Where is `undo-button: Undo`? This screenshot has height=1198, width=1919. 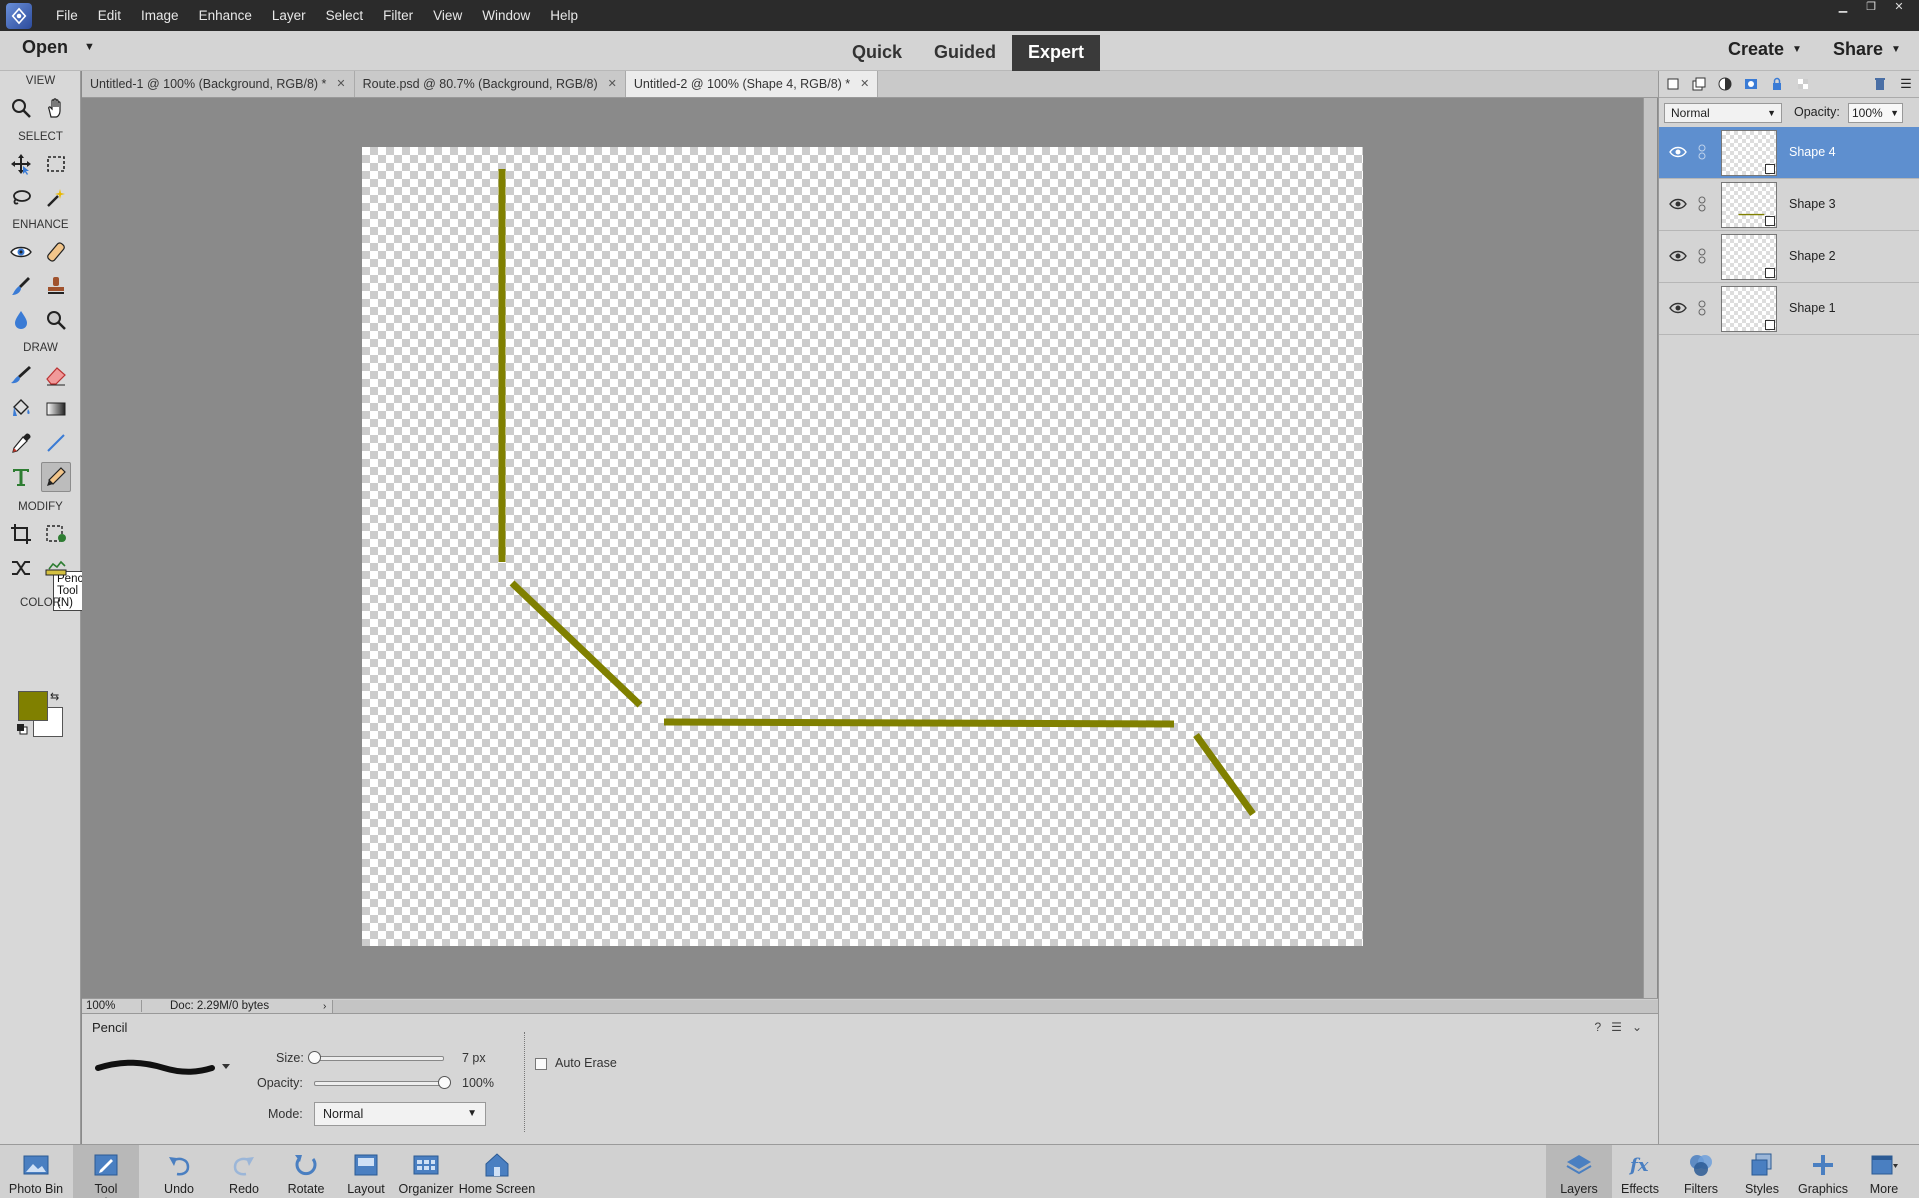 undo-button: Undo is located at coordinates (179, 1171).